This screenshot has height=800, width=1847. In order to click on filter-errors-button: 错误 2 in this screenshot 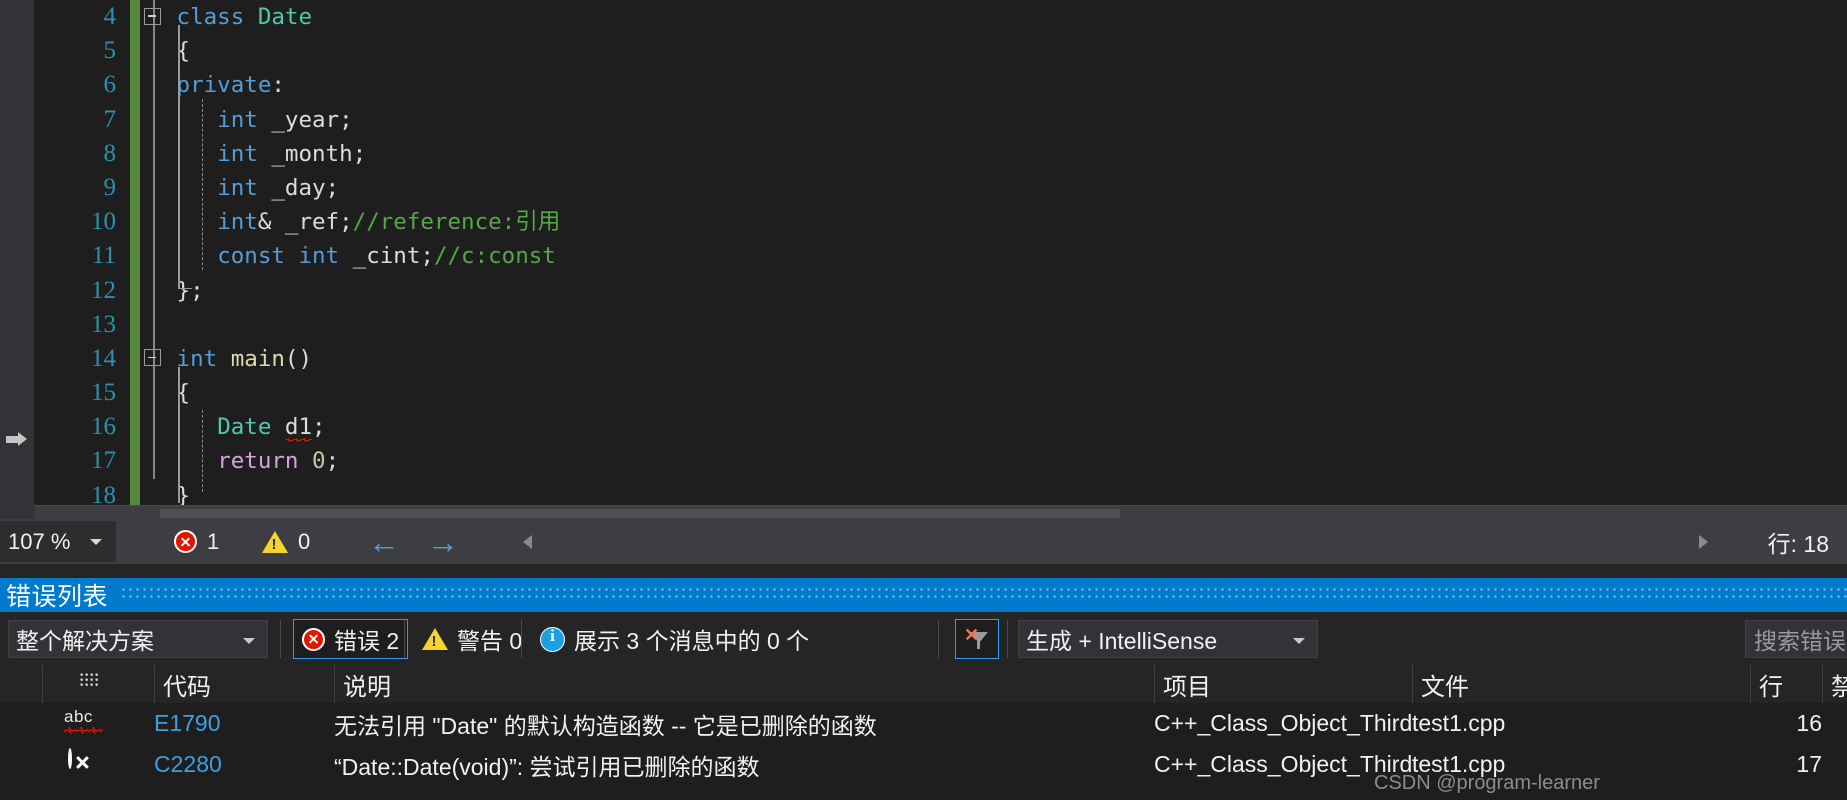, I will do `click(351, 639)`.